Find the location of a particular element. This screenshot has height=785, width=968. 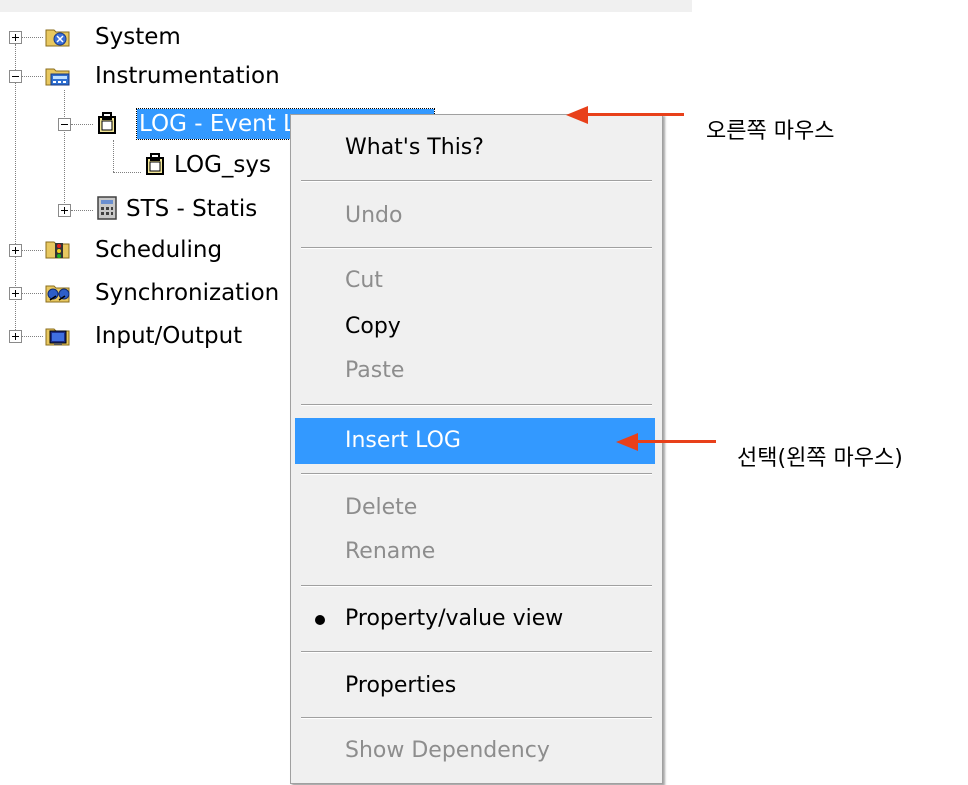

tree-item-instrumentation: Instrumentation is located at coordinates (187, 76).